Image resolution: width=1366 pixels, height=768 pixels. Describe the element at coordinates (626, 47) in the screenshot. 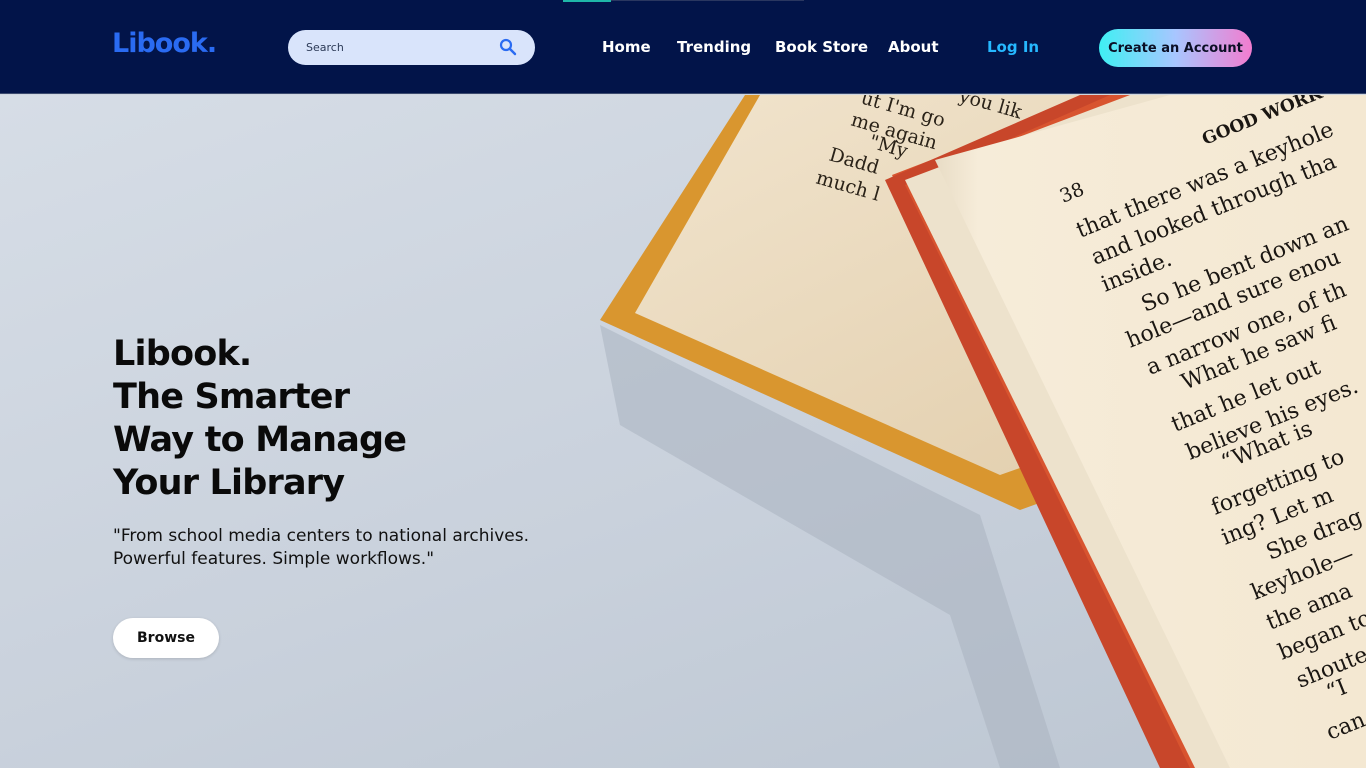

I see `nav-home: Home` at that location.